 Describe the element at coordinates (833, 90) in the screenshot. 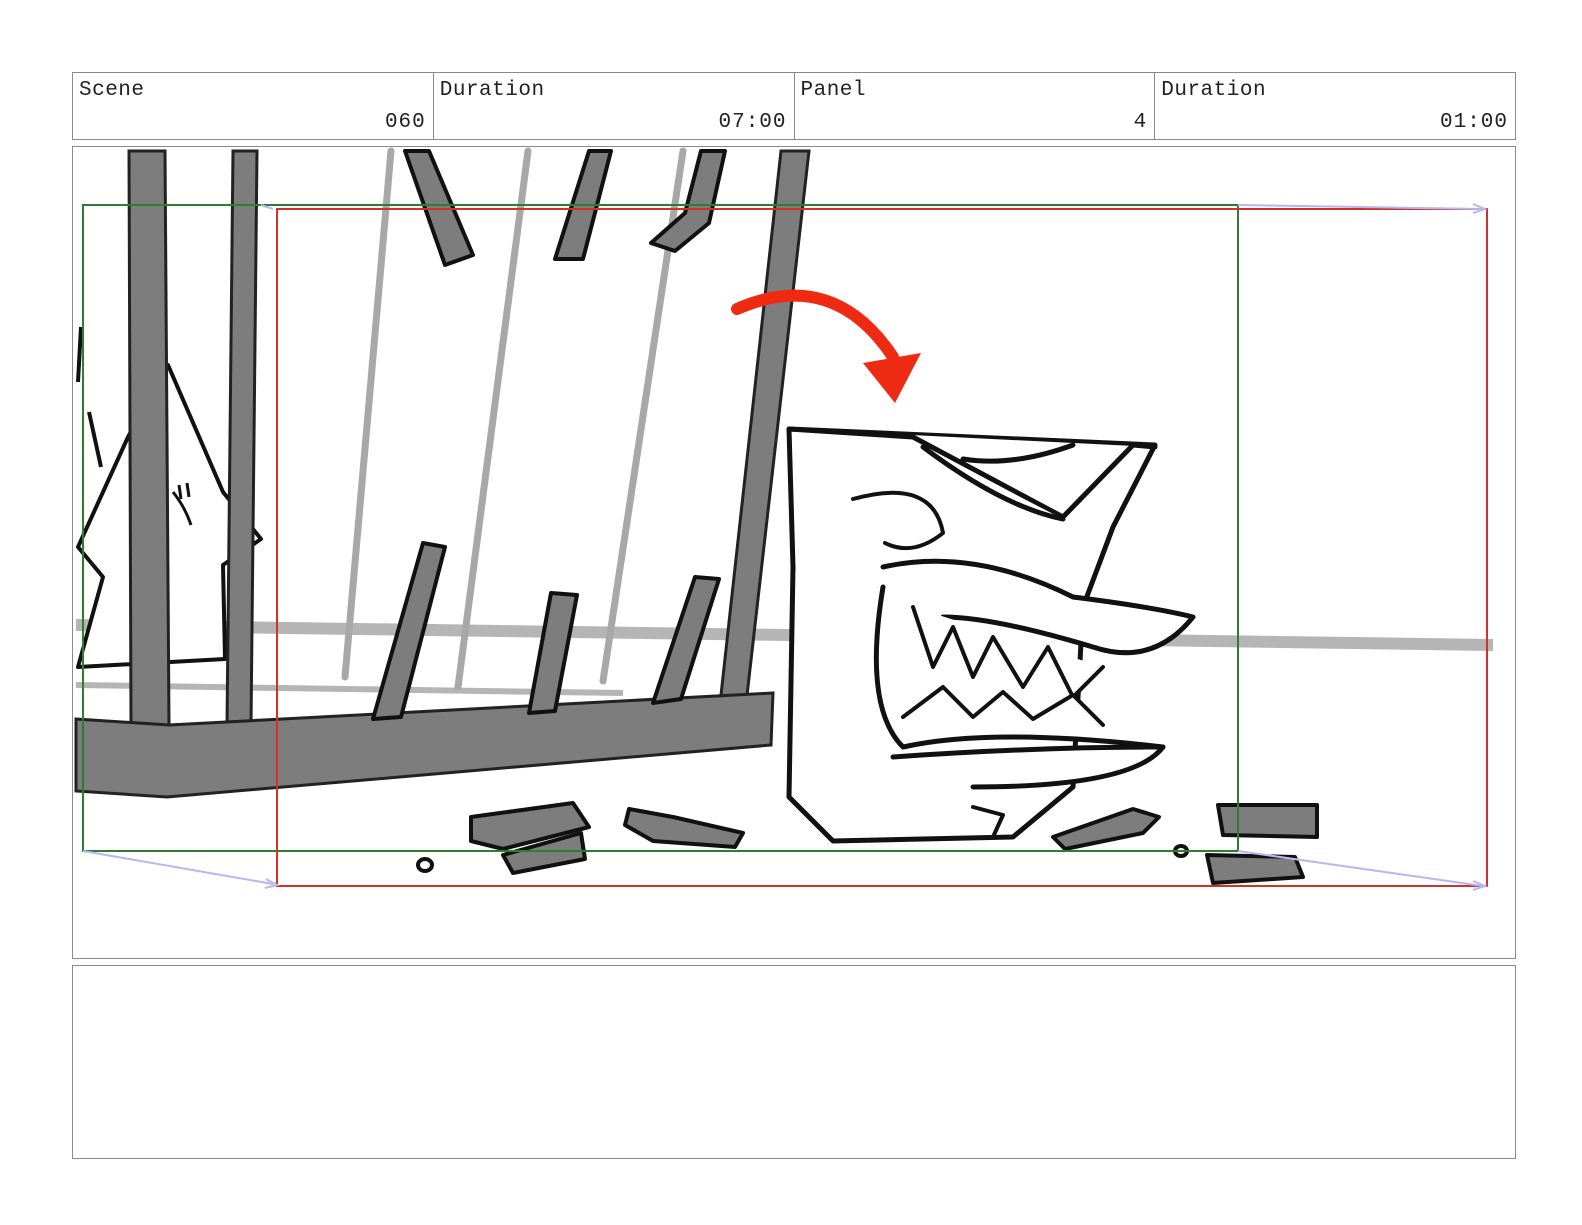

I see `panel-label: Panel` at that location.